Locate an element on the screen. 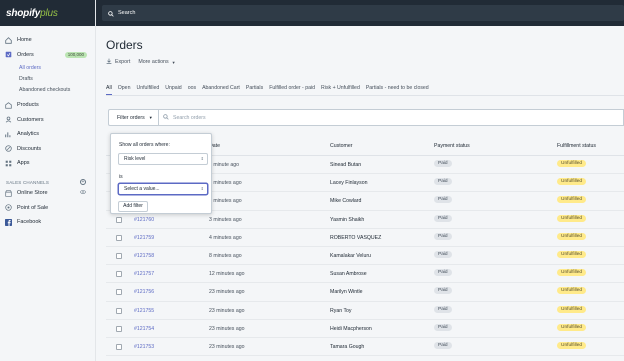  eye-icon is located at coordinates (83, 193).